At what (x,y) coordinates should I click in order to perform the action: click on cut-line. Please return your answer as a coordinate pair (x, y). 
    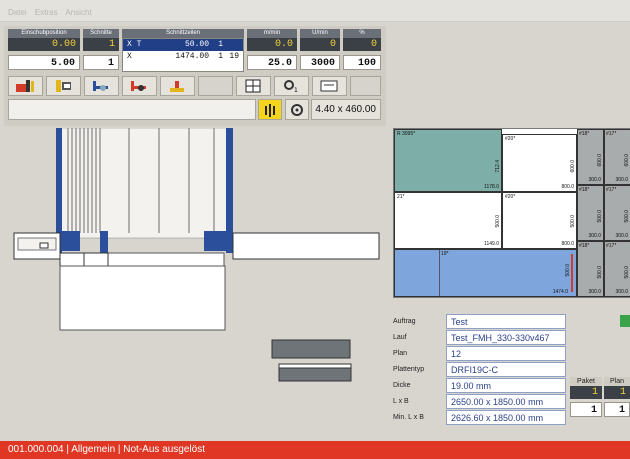
    Looking at the image, I should click on (439, 273).